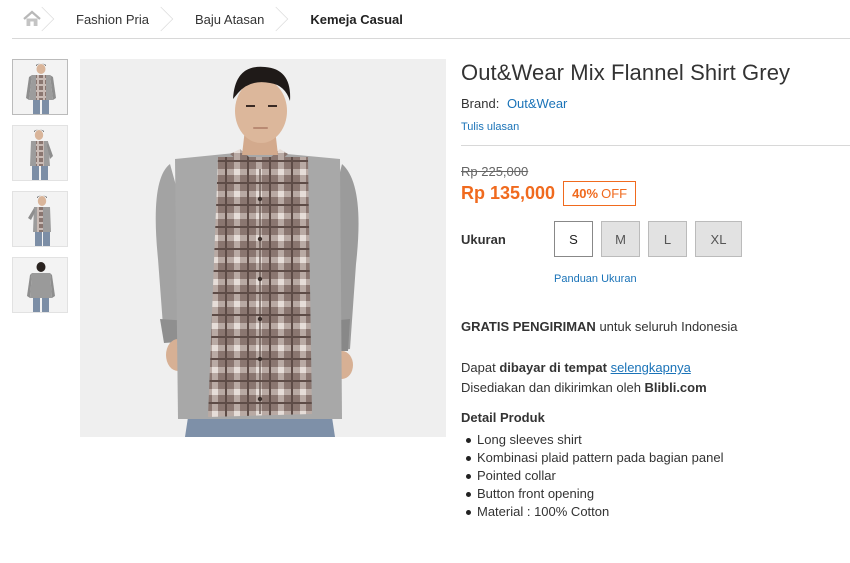 Image resolution: width=850 pixels, height=563 pixels. Describe the element at coordinates (675, 387) in the screenshot. I see `seller-name: Blibli.com` at that location.